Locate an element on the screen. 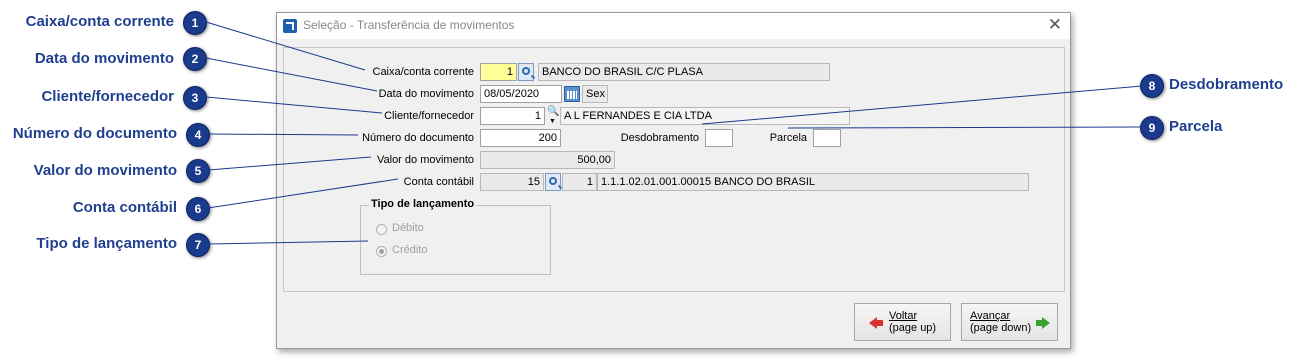 Image resolution: width=1299 pixels, height=358 pixels. callout-badge-4: 4 is located at coordinates (198, 135).